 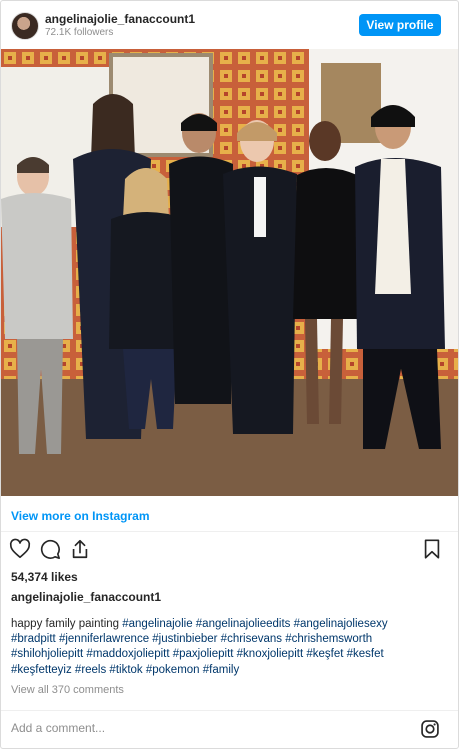 I want to click on caption-text: happy family painting, so click(x=65, y=624).